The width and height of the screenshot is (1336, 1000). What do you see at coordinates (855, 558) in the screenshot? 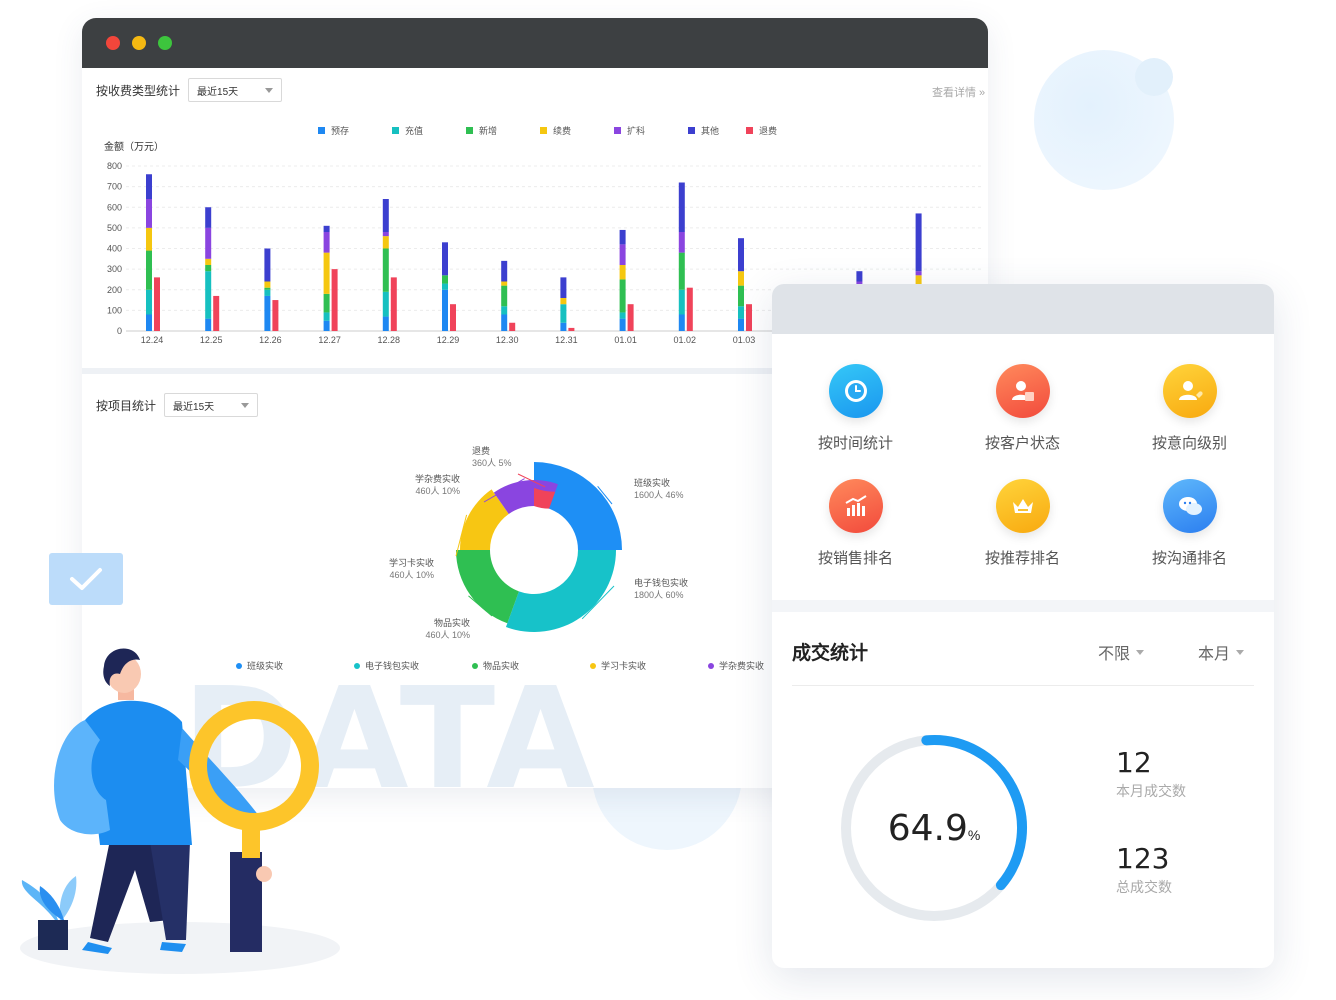
I see `feature-label: 按销售排名` at bounding box center [855, 558].